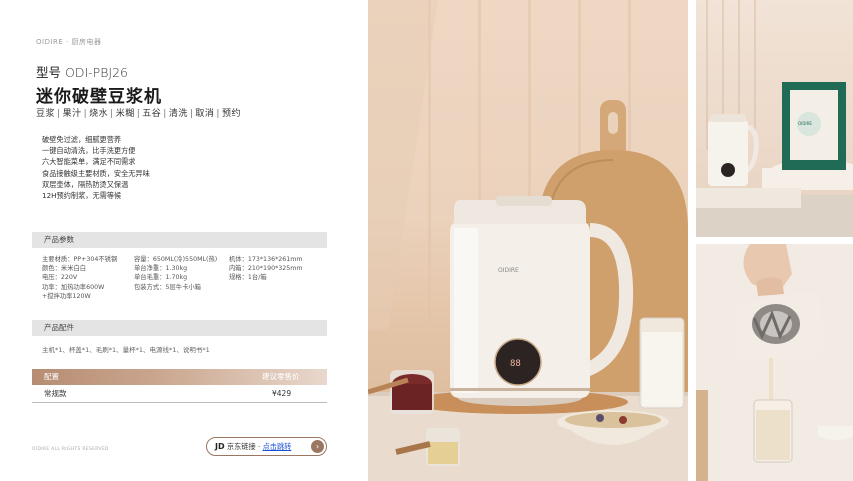 The image size is (853, 481). Describe the element at coordinates (46, 114) in the screenshot. I see `function-item: 豆浆` at that location.